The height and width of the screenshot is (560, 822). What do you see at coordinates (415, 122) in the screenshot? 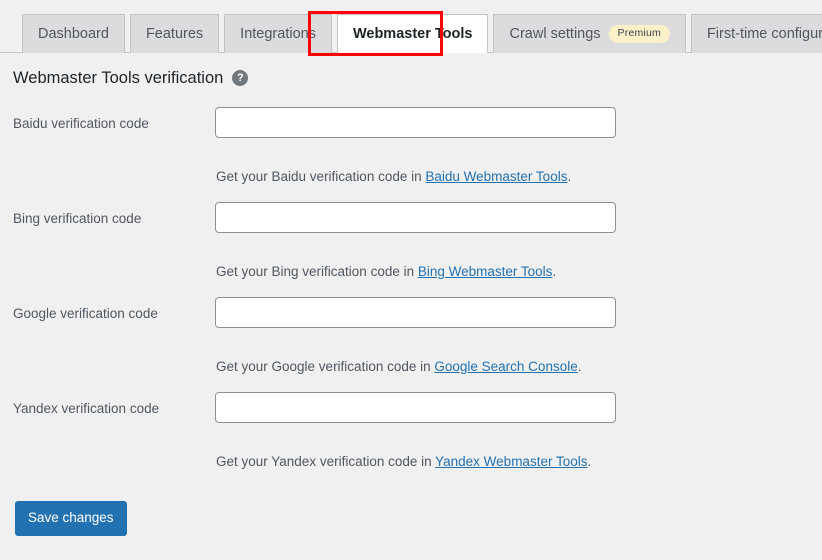
I see `baidu-verification-code-input` at bounding box center [415, 122].